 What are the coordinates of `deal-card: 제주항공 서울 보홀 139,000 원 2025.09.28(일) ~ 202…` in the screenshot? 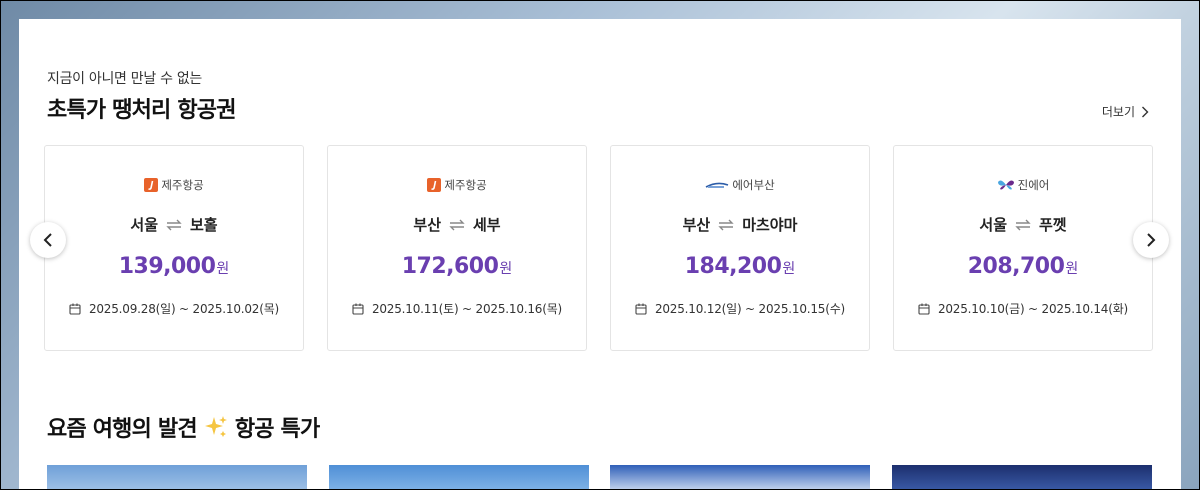 It's located at (174, 248).